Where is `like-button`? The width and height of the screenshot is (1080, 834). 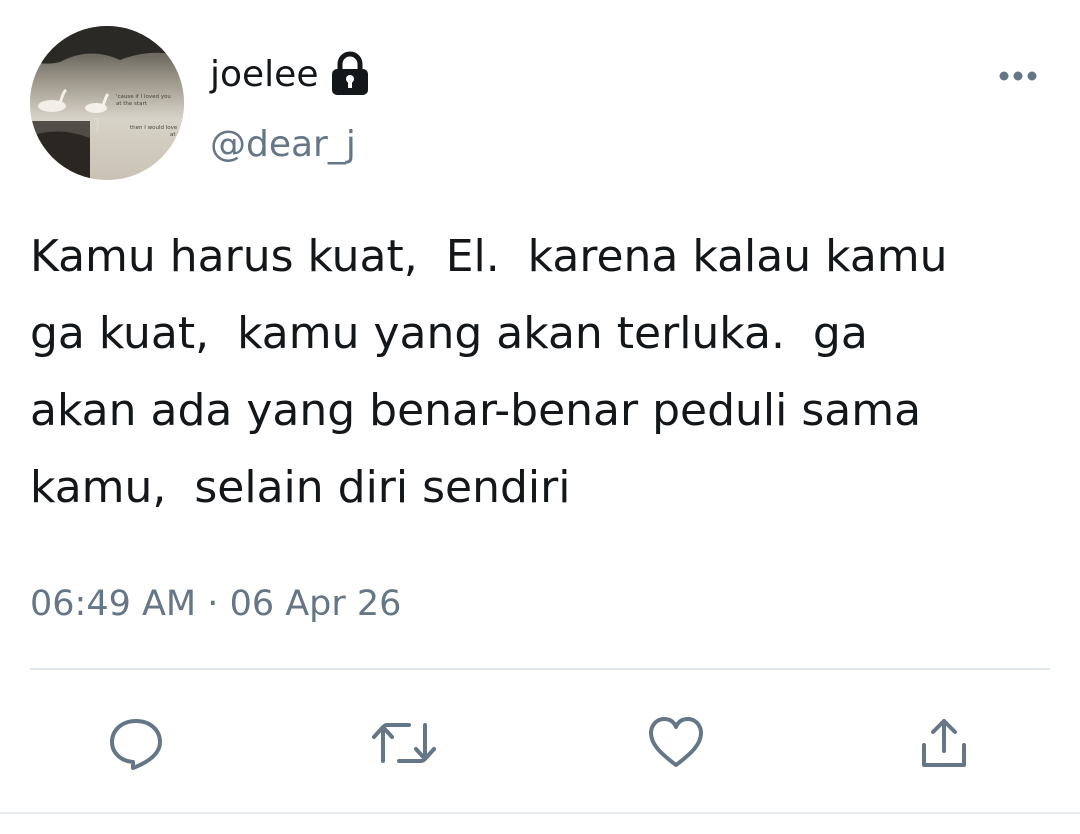 like-button is located at coordinates (676, 743).